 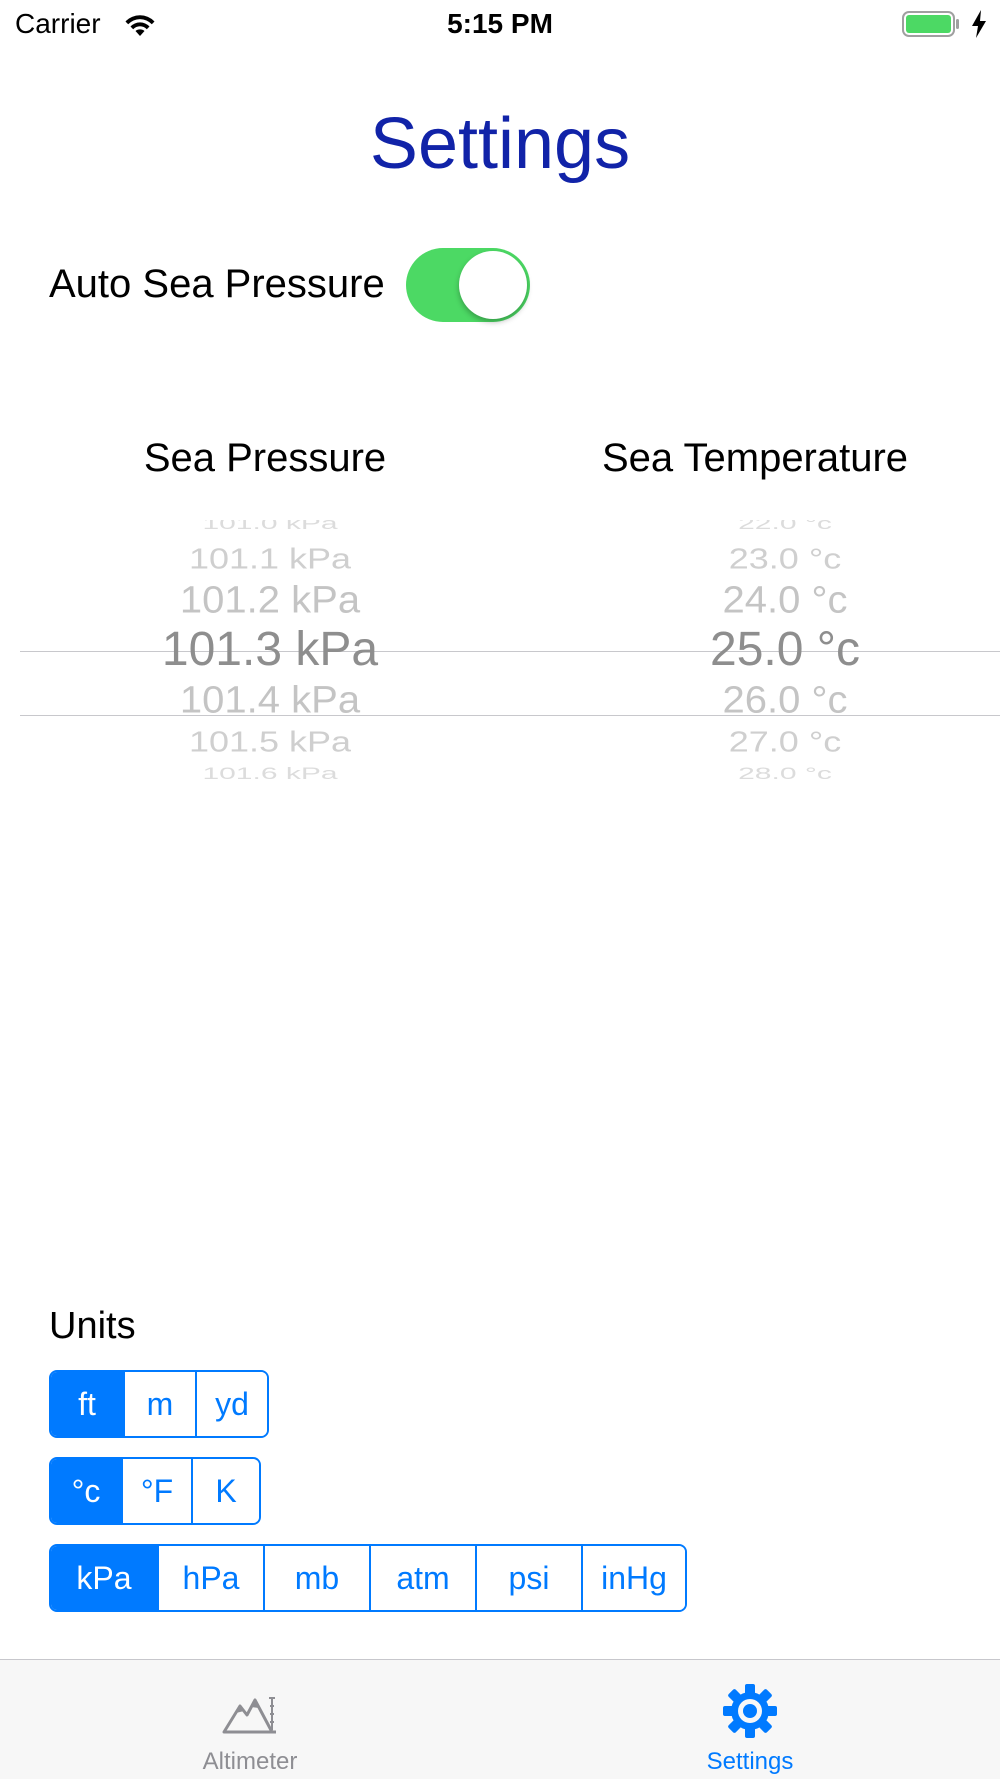 What do you see at coordinates (930, 24) in the screenshot?
I see `battery-icon` at bounding box center [930, 24].